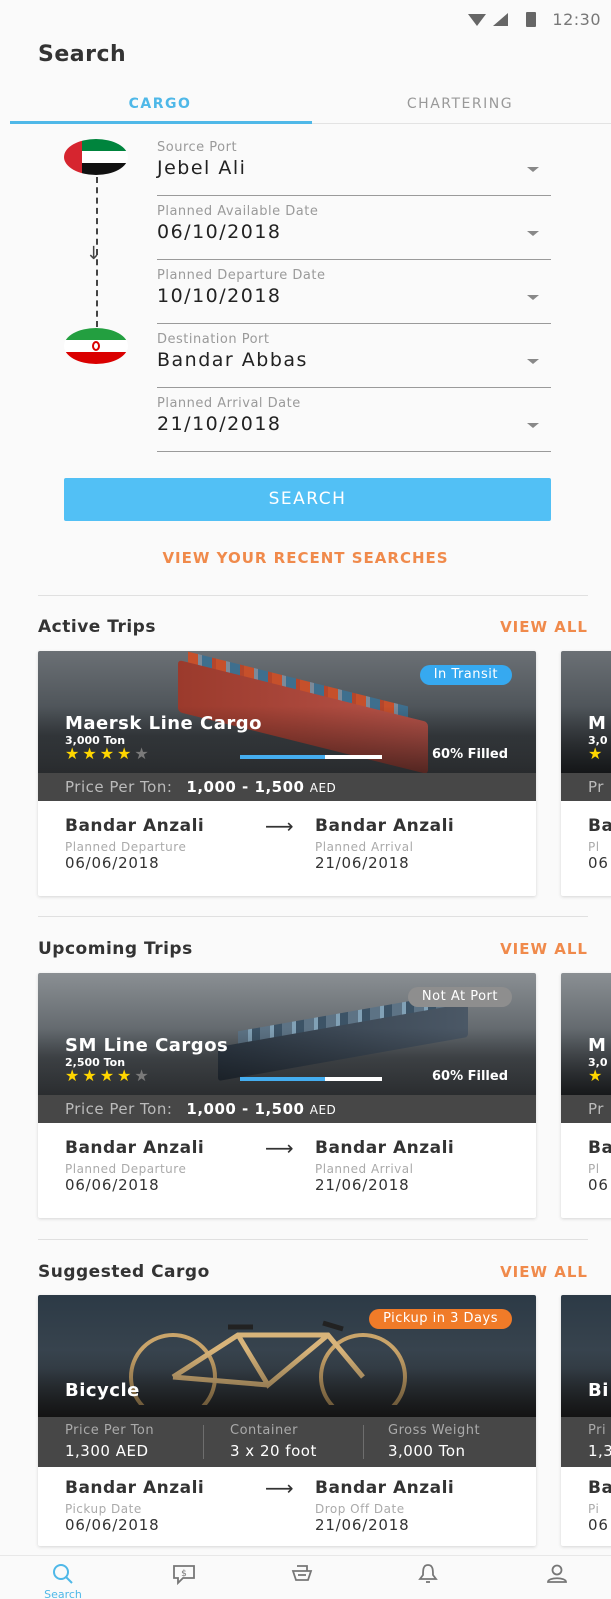 The height and width of the screenshot is (1599, 611). What do you see at coordinates (544, 1272) in the screenshot?
I see `suggested-cargo-view-all-link: VIEW ALL` at bounding box center [544, 1272].